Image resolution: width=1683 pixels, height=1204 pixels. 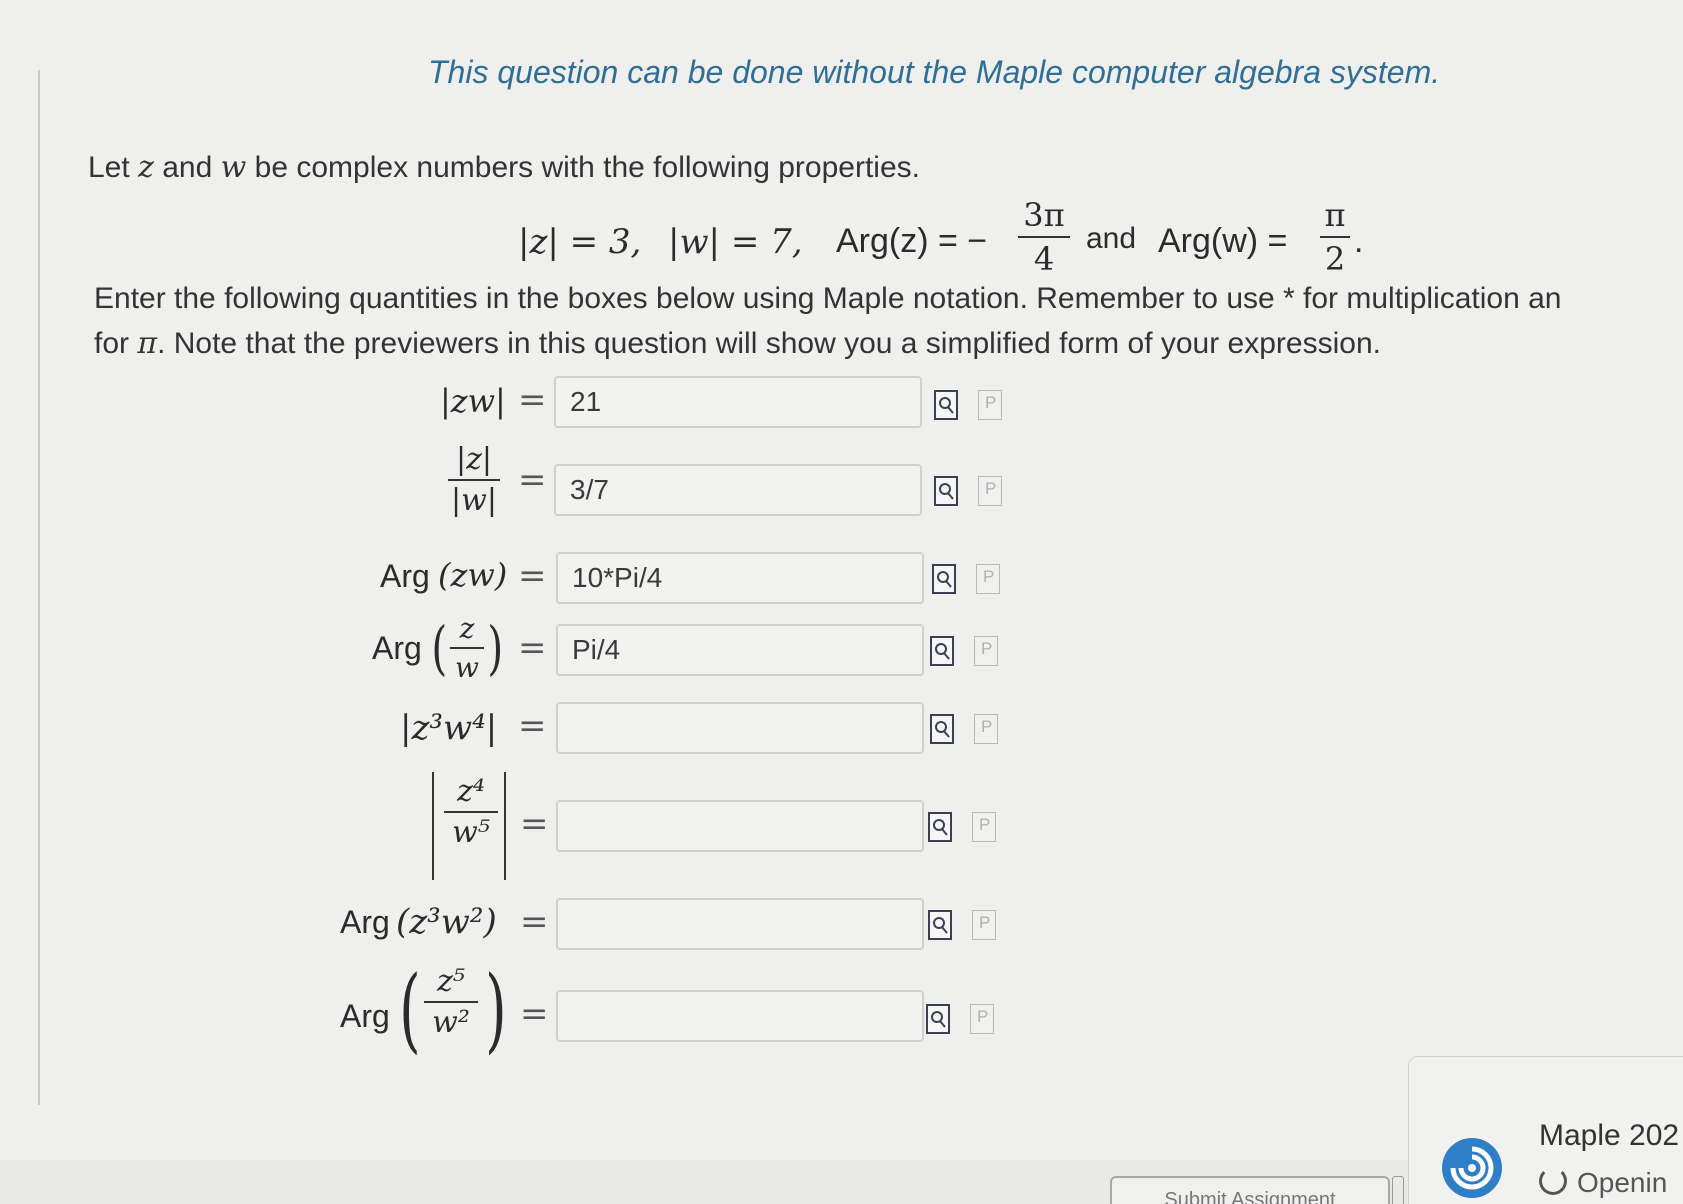 I want to click on maple-status: Openin, so click(x=1603, y=1183).